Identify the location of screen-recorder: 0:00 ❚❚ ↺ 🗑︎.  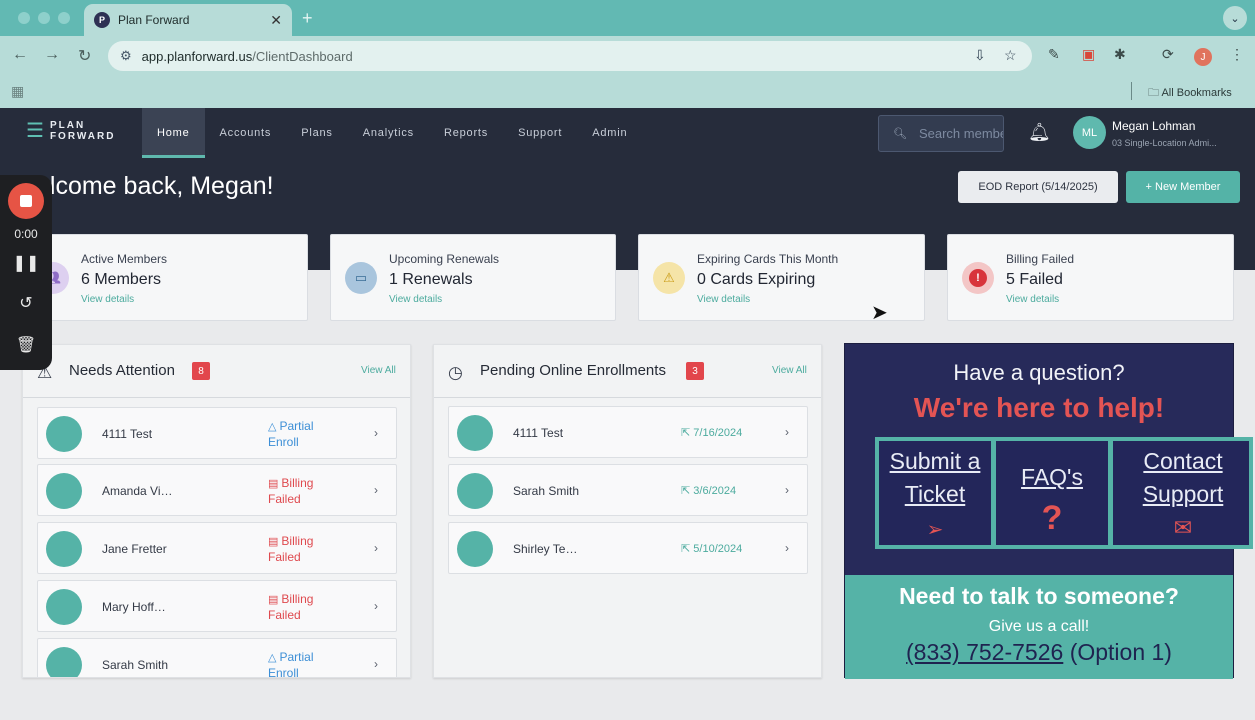
(26, 272).